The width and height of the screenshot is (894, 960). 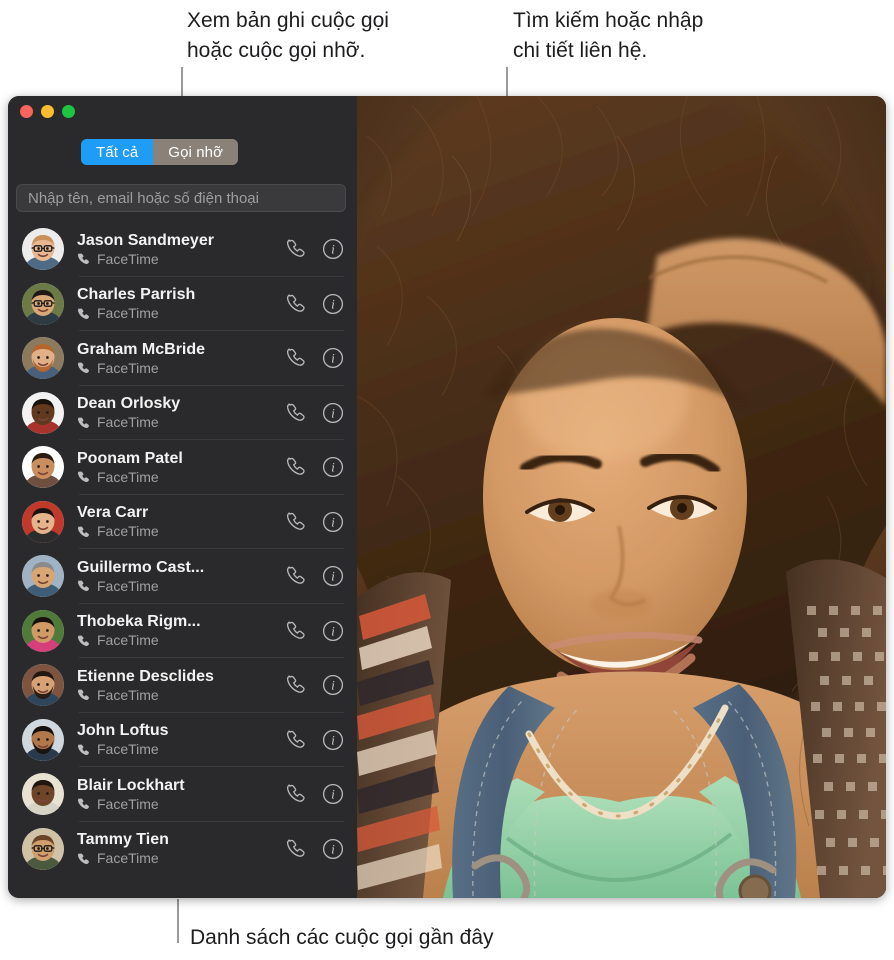 I want to click on contact-row: Blair Lockhart FaceTime i, so click(x=182, y=794).